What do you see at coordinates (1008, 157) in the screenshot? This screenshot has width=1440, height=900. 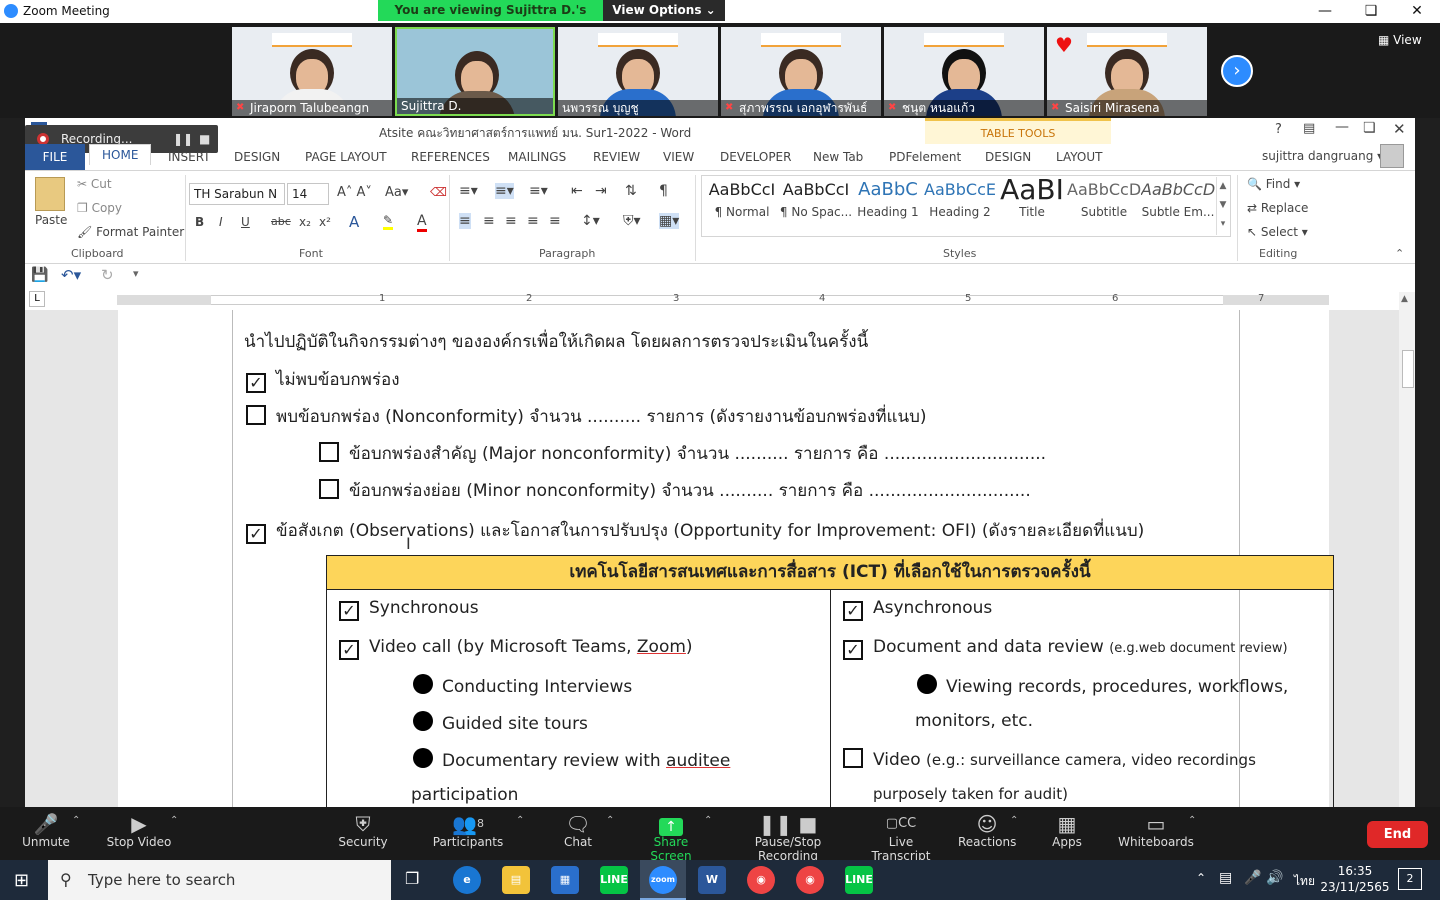 I see `tab-table-design: DESIGN` at bounding box center [1008, 157].